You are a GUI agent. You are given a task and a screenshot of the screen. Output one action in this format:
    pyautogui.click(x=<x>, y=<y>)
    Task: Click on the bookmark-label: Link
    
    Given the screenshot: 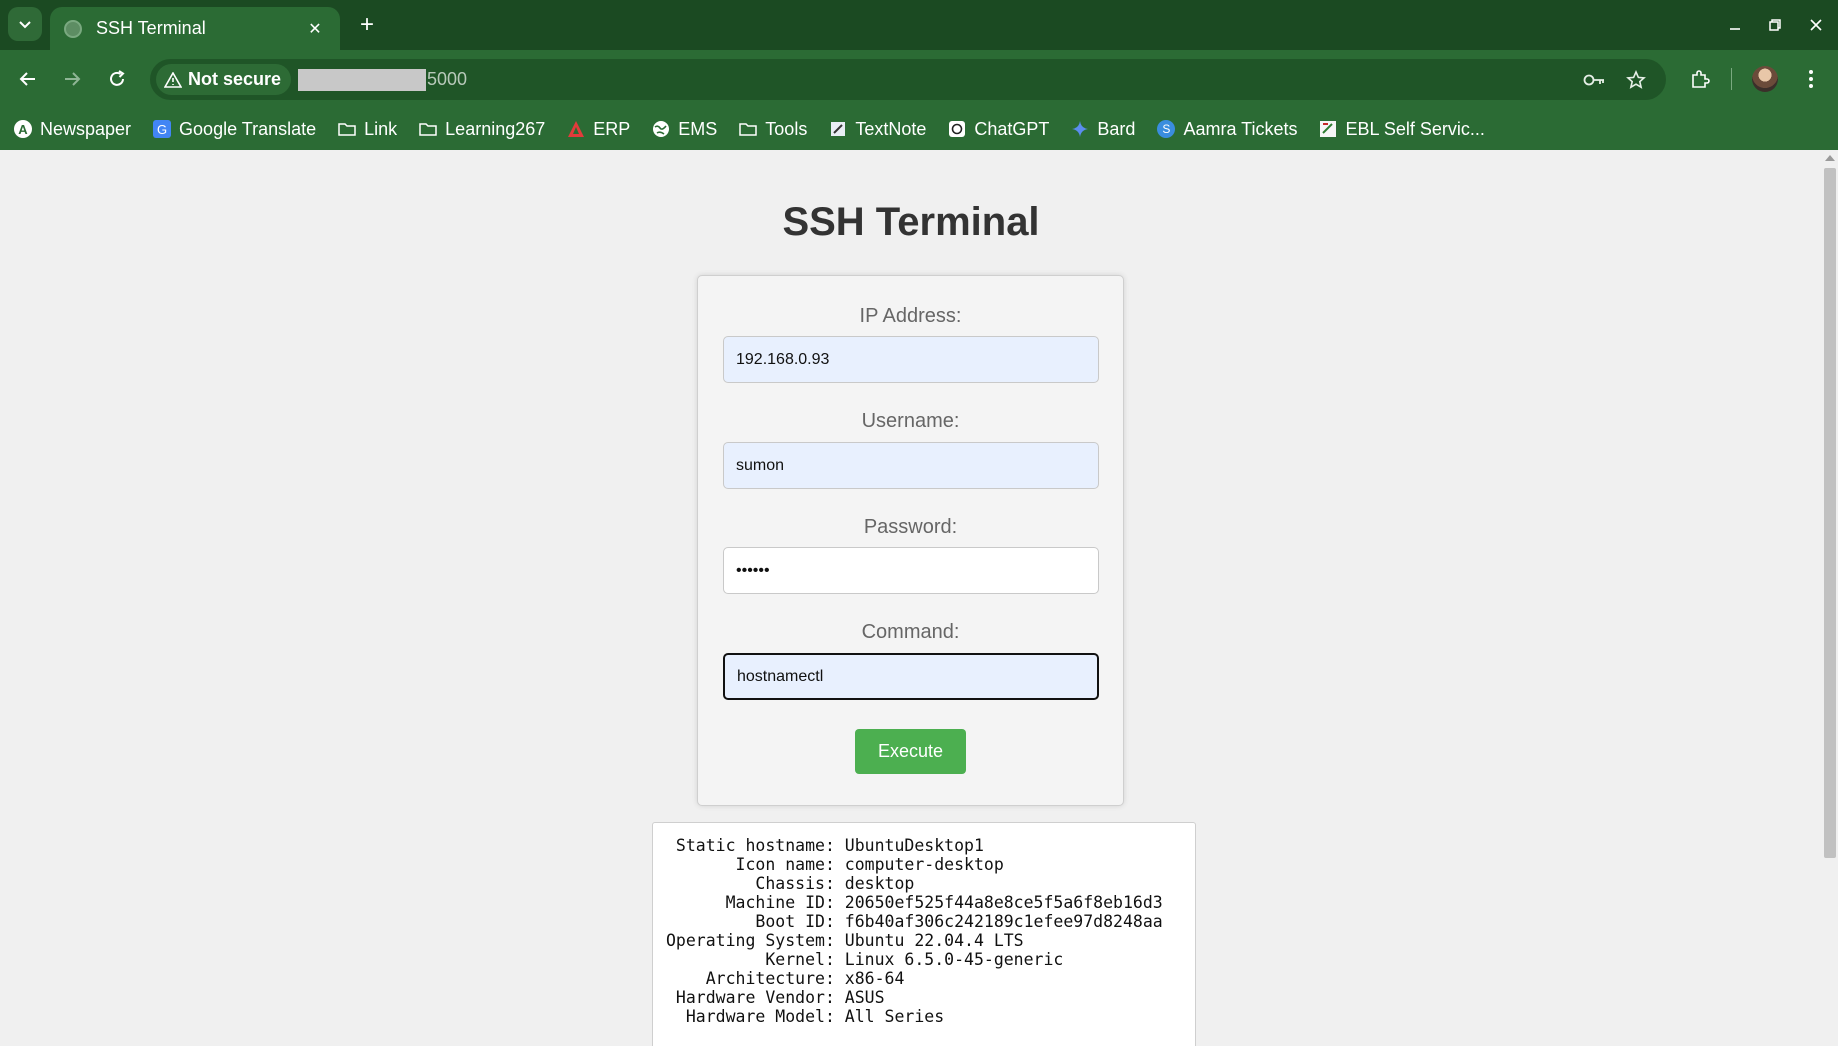 What is the action you would take?
    pyautogui.click(x=381, y=128)
    